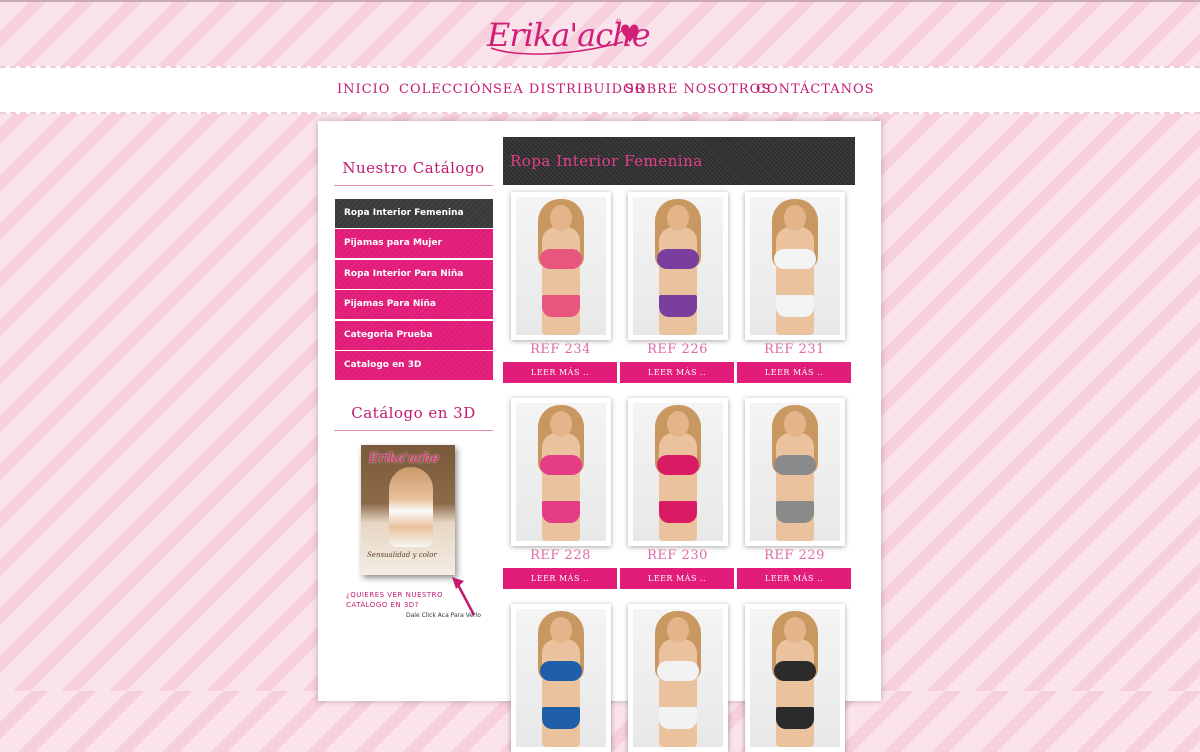 The width and height of the screenshot is (1200, 752). What do you see at coordinates (698, 89) in the screenshot?
I see `nav-item-sobre-nosotros: SOBRE NOSOTROS` at bounding box center [698, 89].